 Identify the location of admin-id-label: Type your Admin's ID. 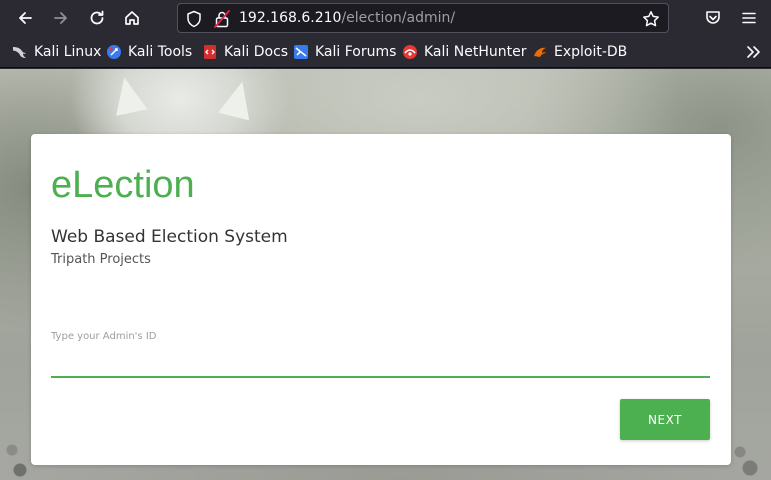
(104, 336).